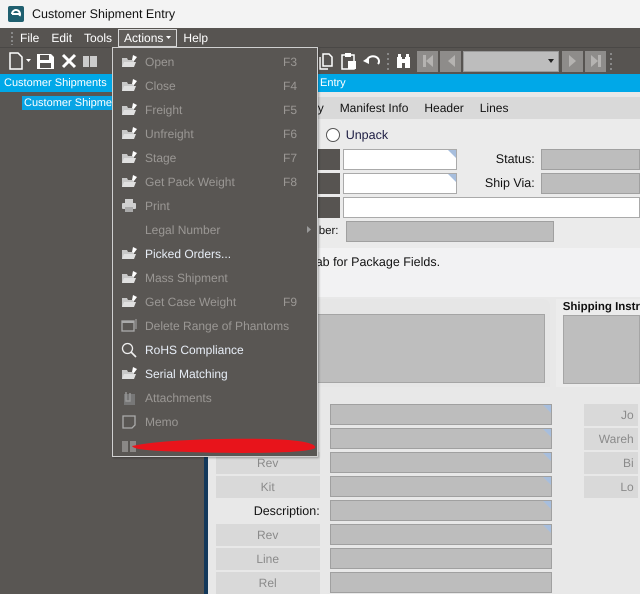 The image size is (640, 594). What do you see at coordinates (494, 107) in the screenshot?
I see `tab: Lines` at bounding box center [494, 107].